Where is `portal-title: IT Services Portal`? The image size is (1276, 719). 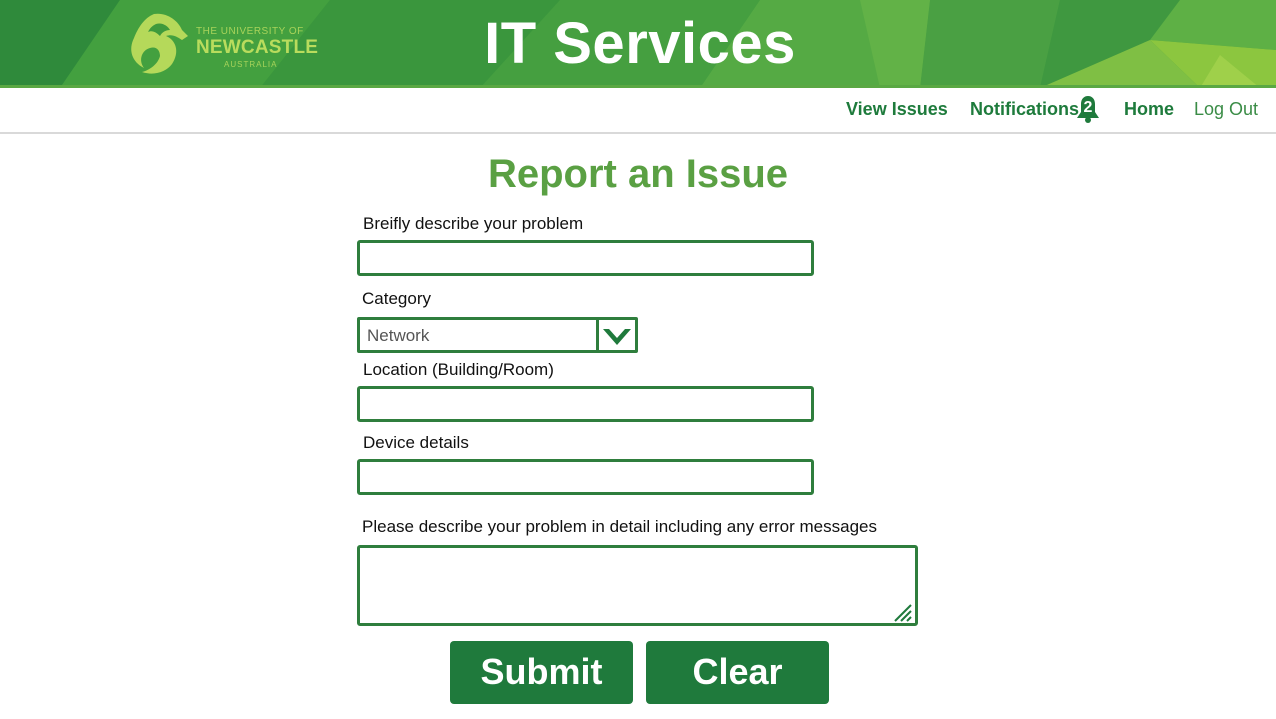 portal-title: IT Services Portal is located at coordinates (640, 49).